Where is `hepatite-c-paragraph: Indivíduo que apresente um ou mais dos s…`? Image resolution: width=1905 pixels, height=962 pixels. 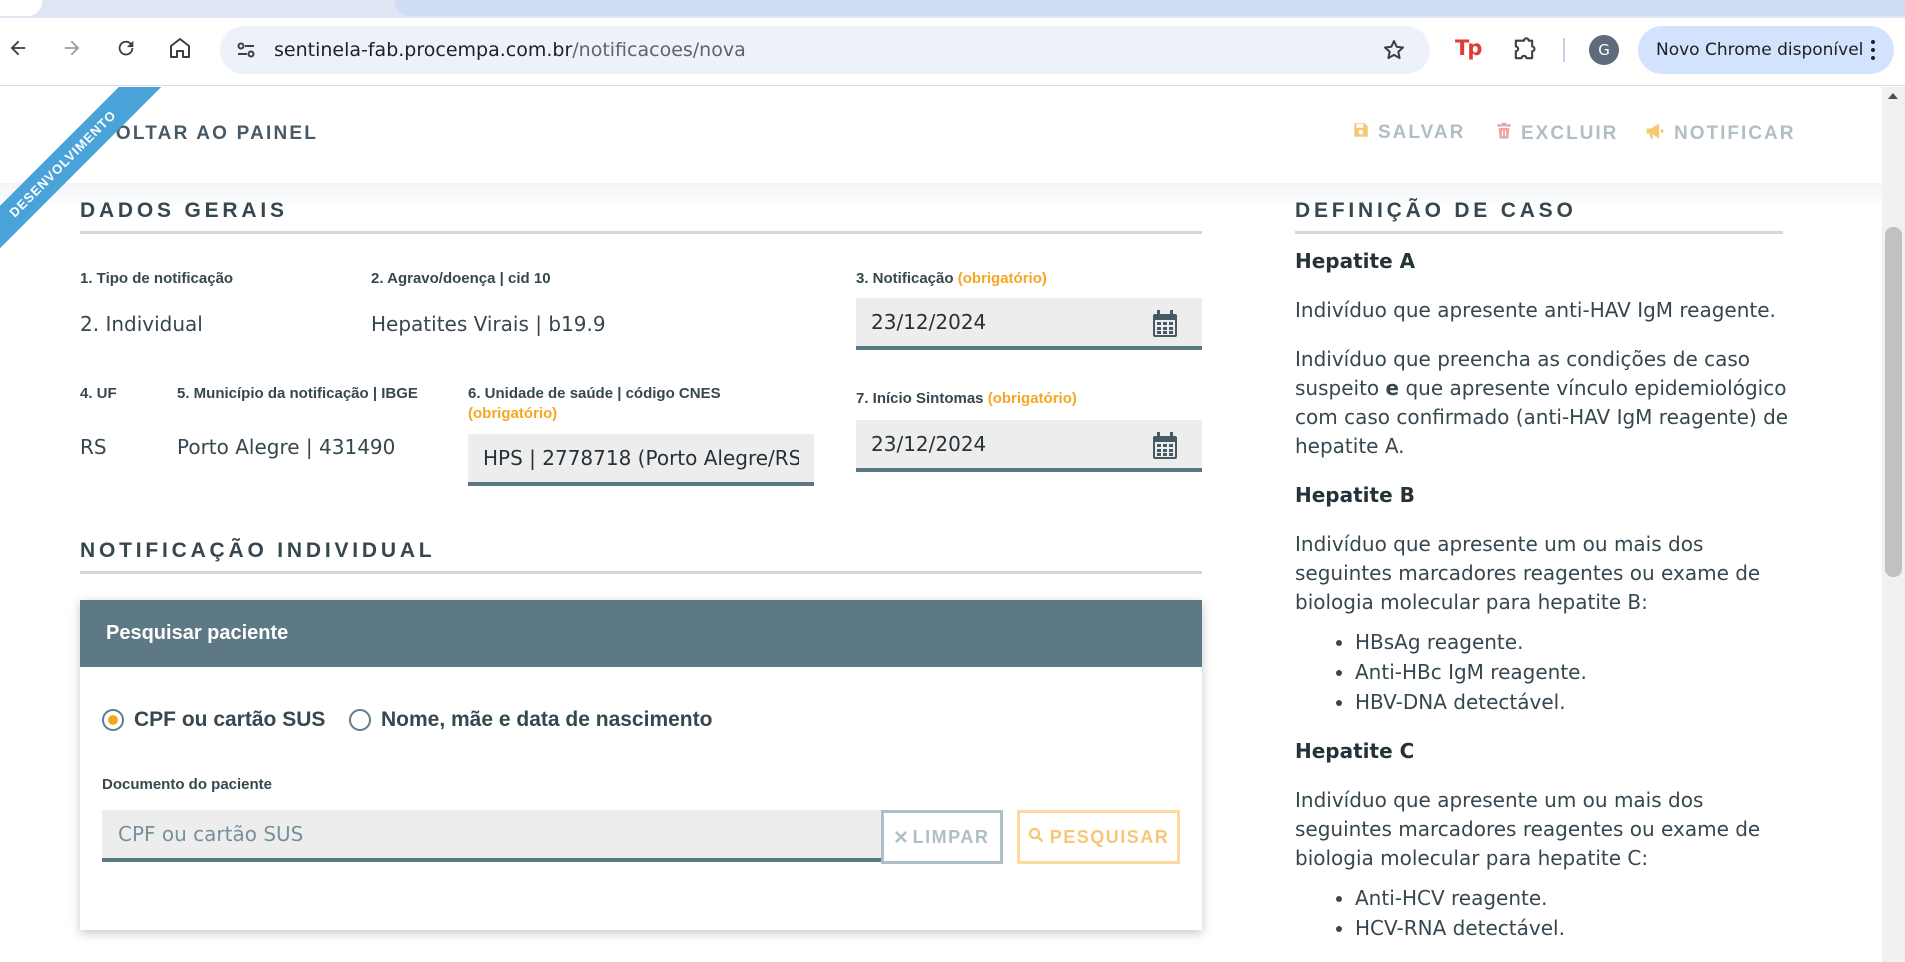
hepatite-c-paragraph: Indivíduo que apresente um ou mais dos s… is located at coordinates (1528, 829).